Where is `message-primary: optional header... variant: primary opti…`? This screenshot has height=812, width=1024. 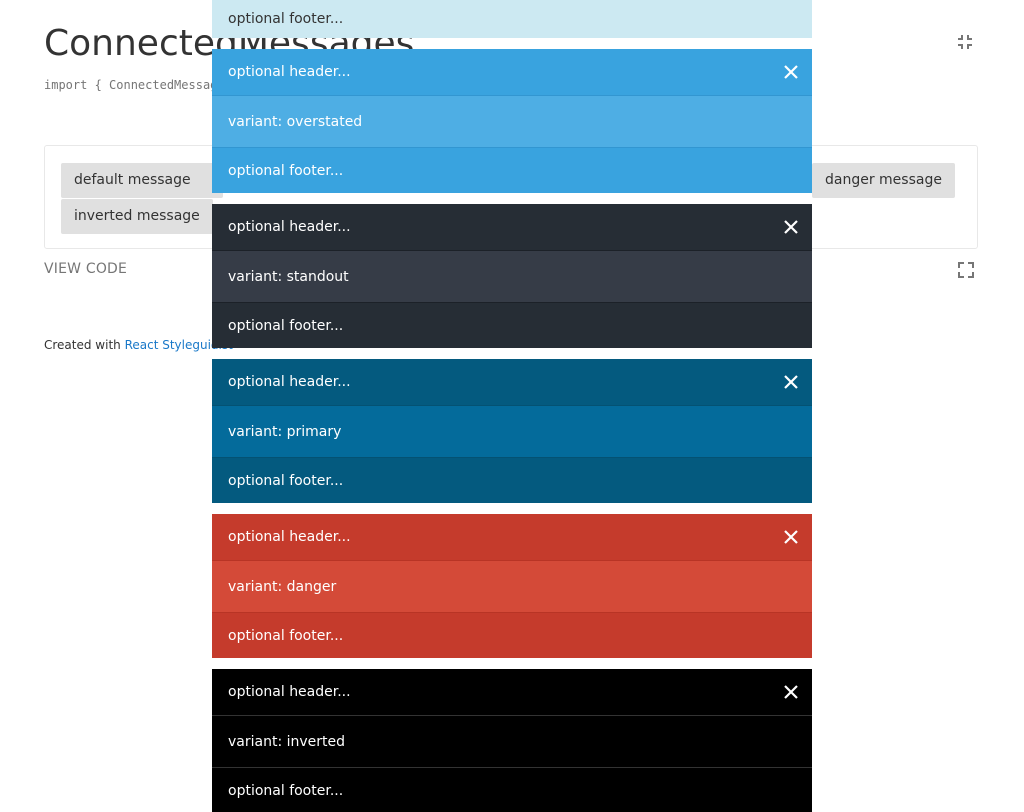
message-primary: optional header... variant: primary opti… is located at coordinates (512, 431).